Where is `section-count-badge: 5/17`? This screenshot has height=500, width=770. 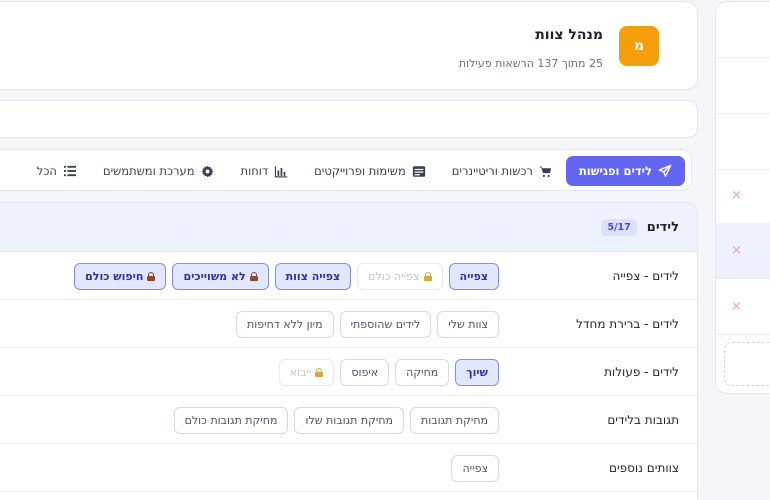 section-count-badge: 5/17 is located at coordinates (619, 227).